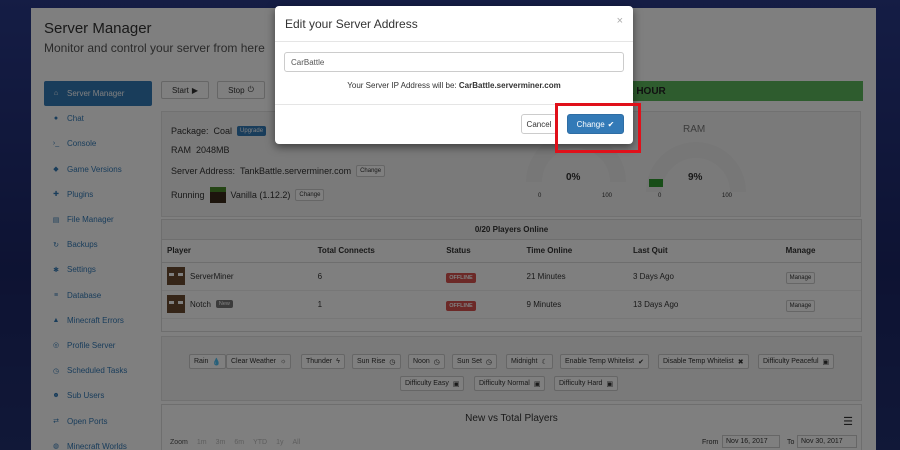 The image size is (900, 450). I want to click on modal-title: Edit your Server Address, so click(351, 24).